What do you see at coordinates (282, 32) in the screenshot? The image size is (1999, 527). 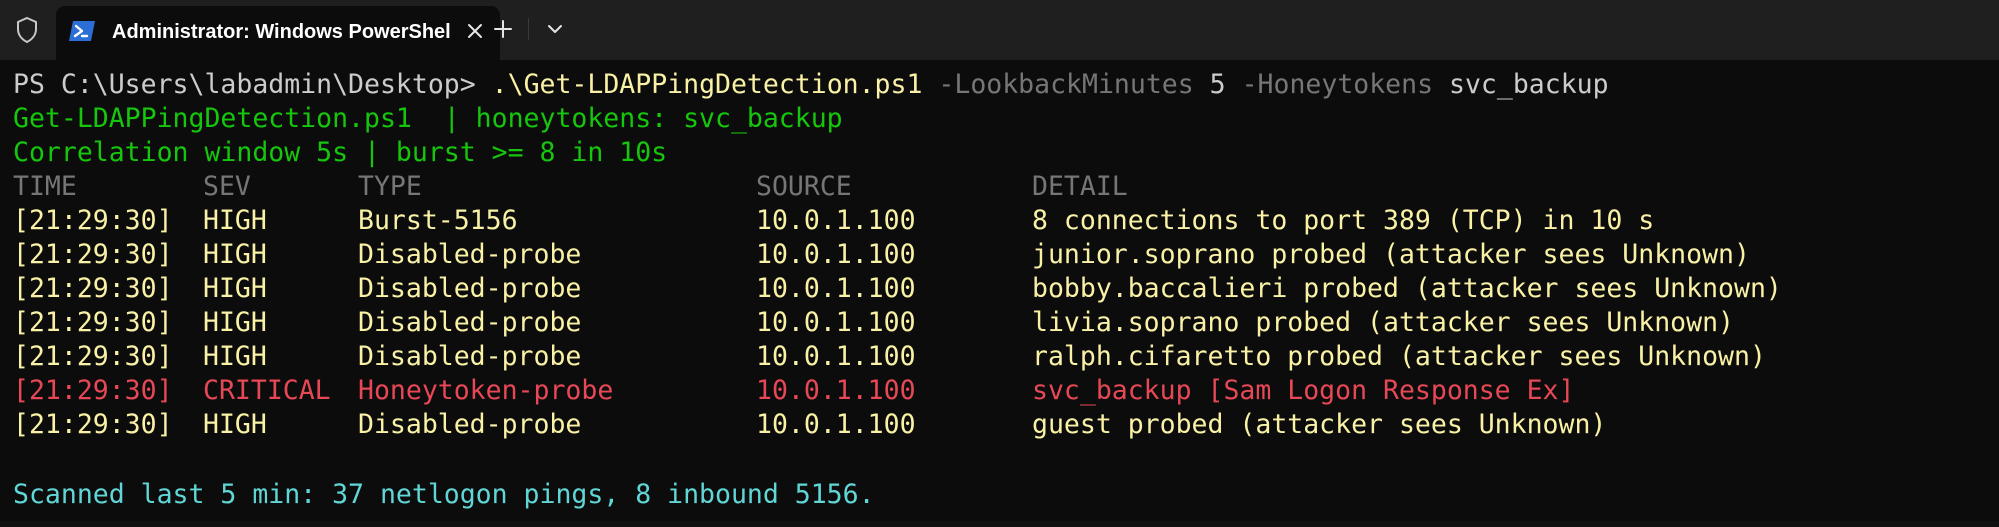 I see `tab-title: Administrator: Windows PowerShell` at bounding box center [282, 32].